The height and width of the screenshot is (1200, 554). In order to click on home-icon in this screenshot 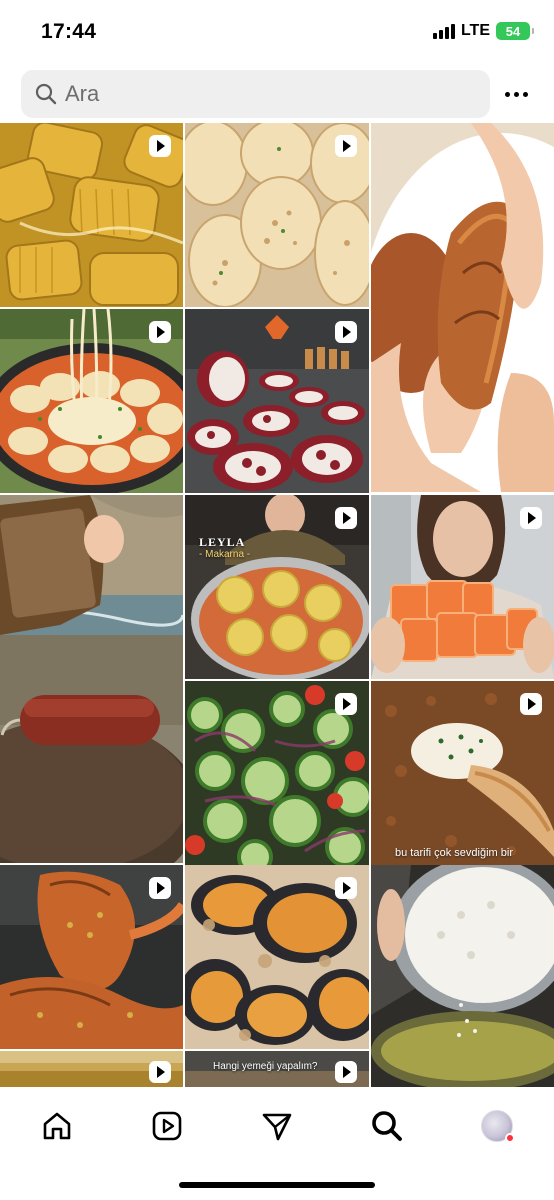, I will do `click(57, 1126)`.